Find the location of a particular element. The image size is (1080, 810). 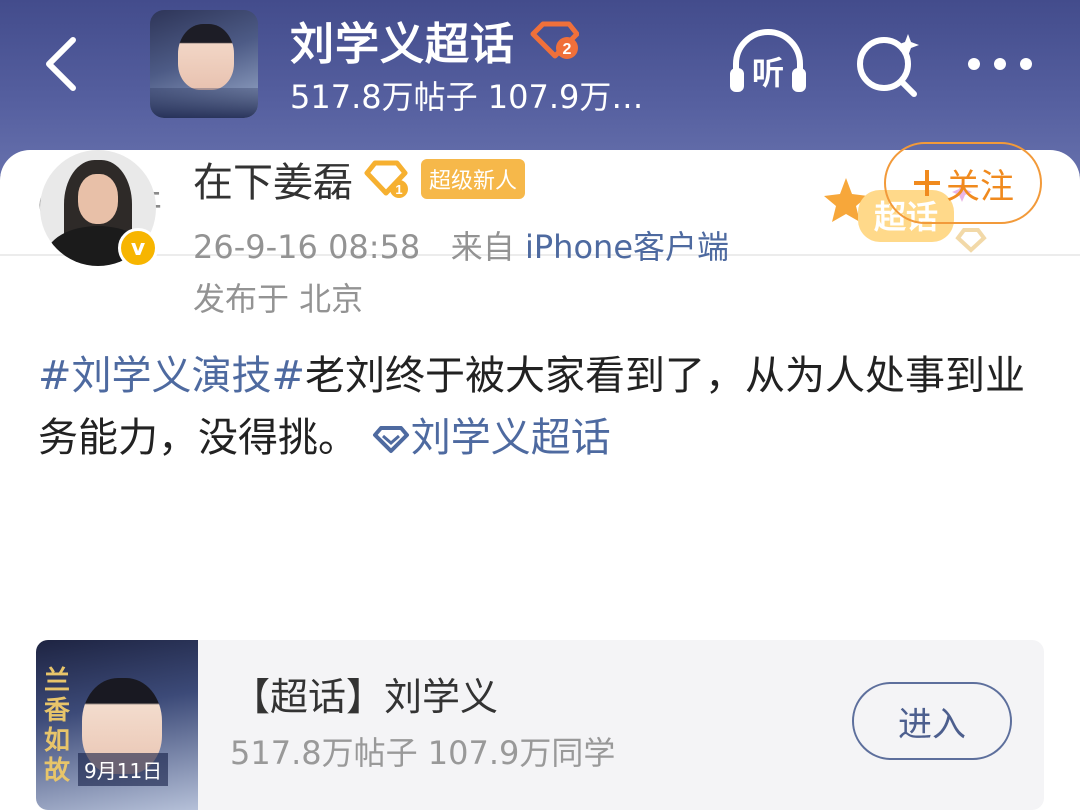

topic-card-cover: 兰香如故 9月11日 is located at coordinates (117, 725).